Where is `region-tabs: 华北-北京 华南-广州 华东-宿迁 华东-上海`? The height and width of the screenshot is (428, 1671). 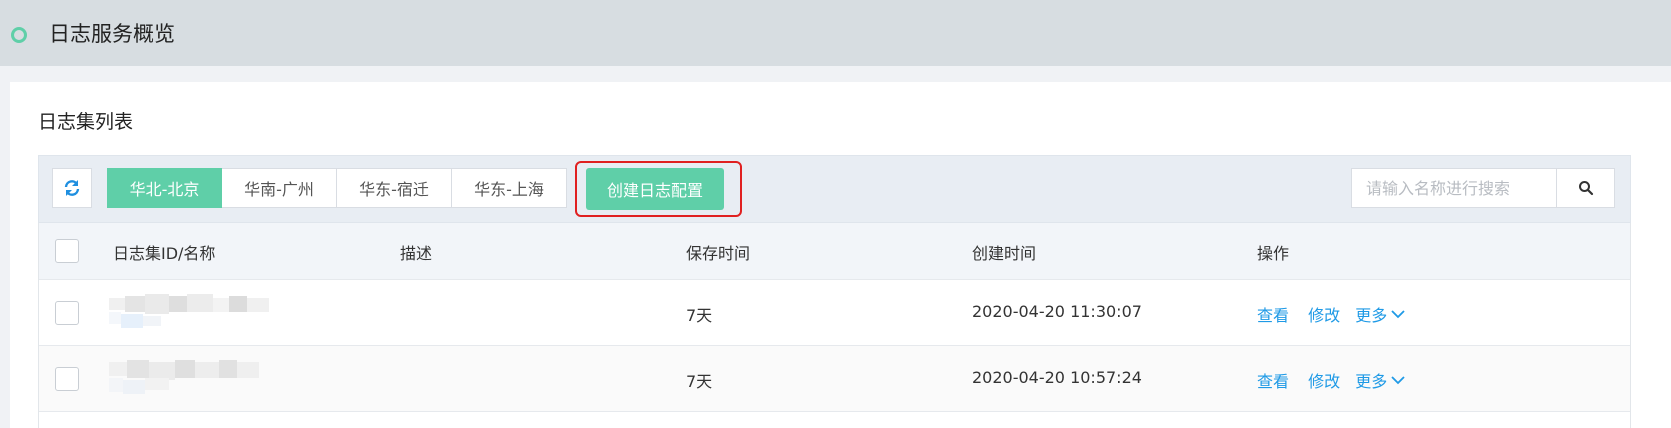
region-tabs: 华北-北京 华南-广州 华东-宿迁 华东-上海 is located at coordinates (337, 188).